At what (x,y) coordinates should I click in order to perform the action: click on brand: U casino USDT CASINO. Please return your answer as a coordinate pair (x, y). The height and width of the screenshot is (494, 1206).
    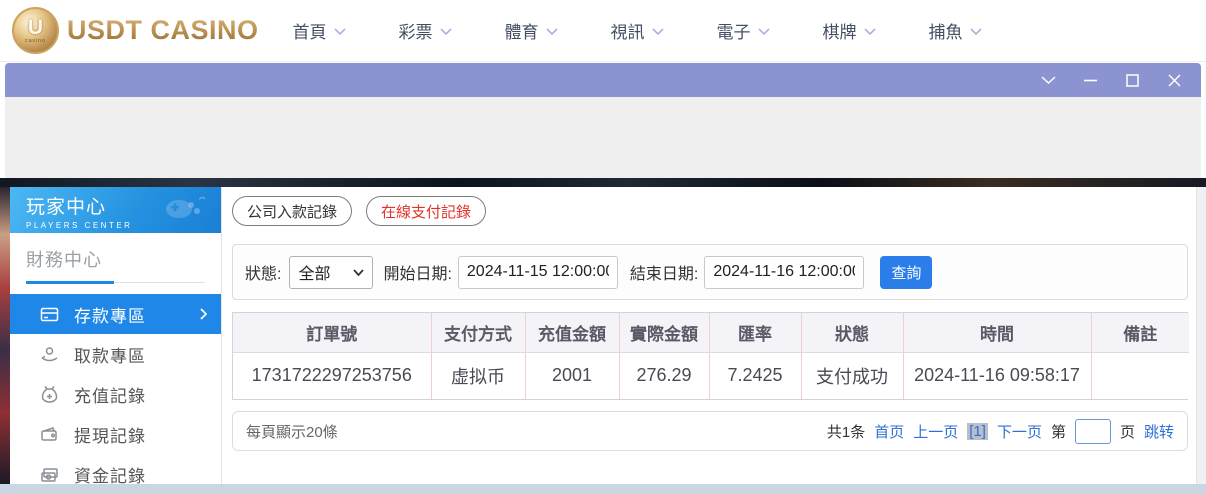
    Looking at the image, I should click on (135, 30).